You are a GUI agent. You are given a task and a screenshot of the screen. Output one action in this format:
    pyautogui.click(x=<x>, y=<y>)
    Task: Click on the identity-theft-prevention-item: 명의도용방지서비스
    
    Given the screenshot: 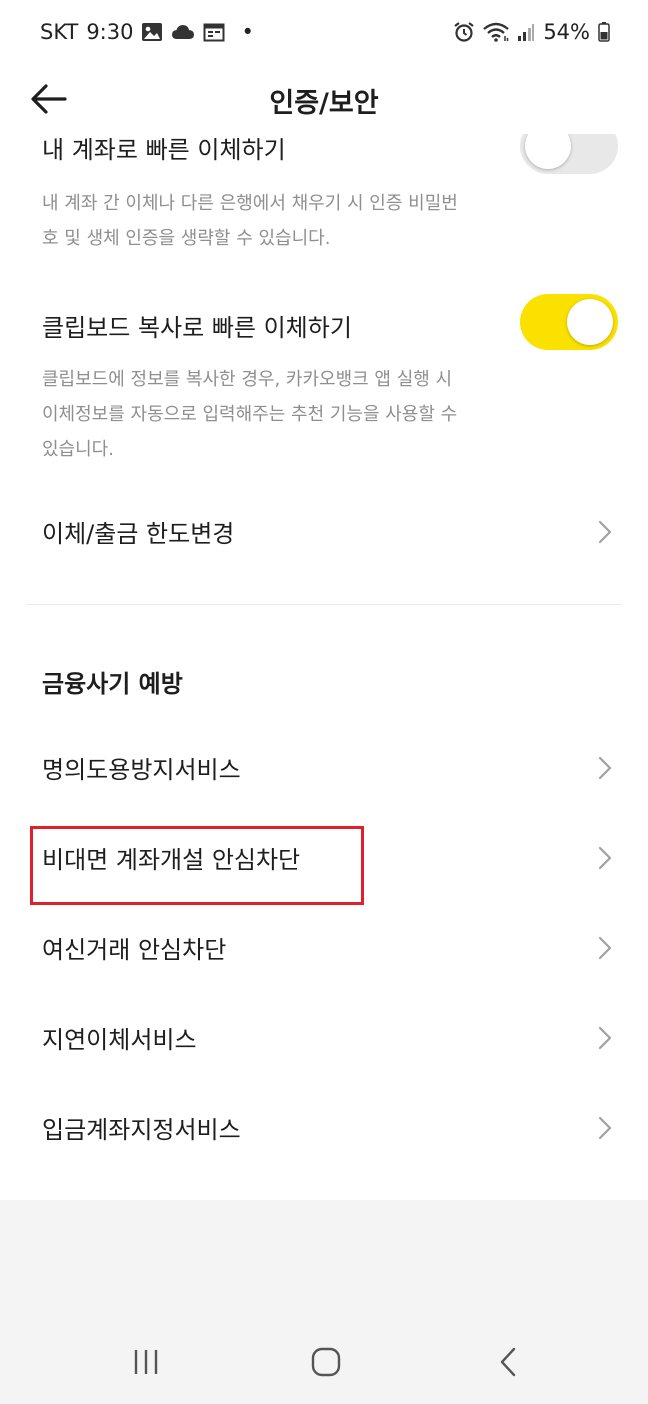 What is the action you would take?
    pyautogui.click(x=324, y=768)
    